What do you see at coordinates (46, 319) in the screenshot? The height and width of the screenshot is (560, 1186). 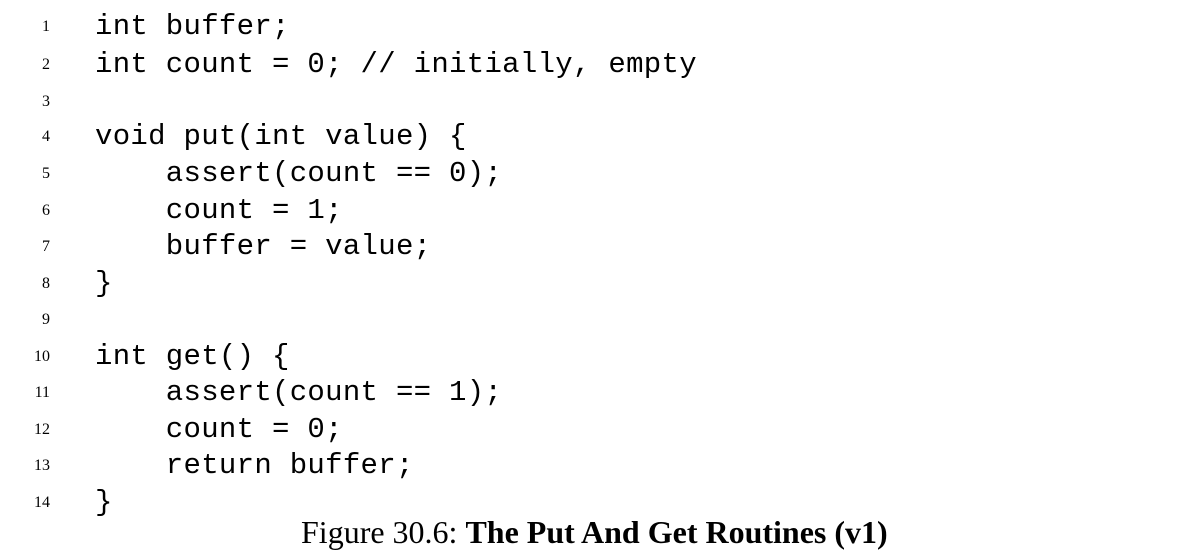 I see `line-number: 9` at bounding box center [46, 319].